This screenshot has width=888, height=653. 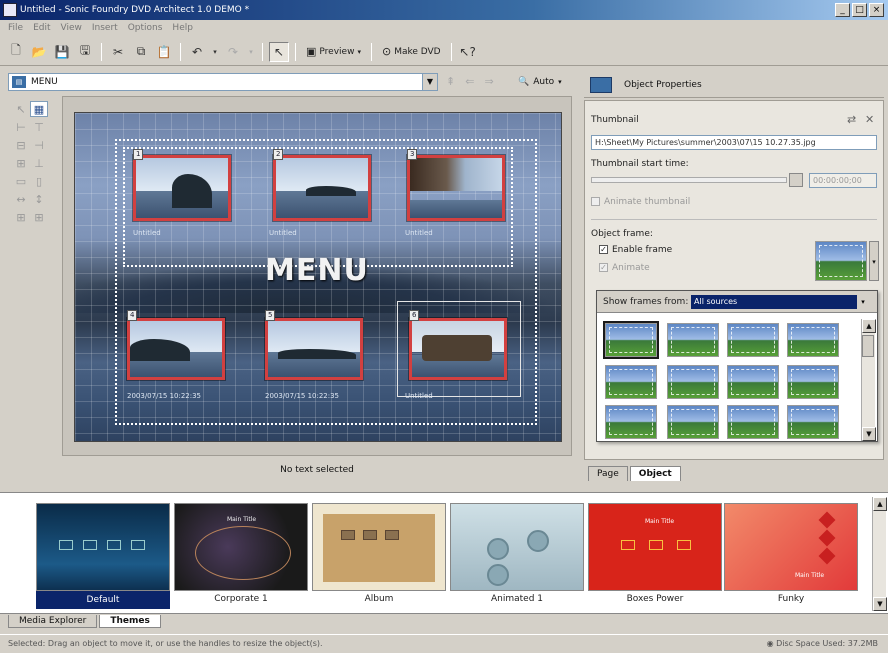 What do you see at coordinates (469, 82) in the screenshot?
I see `back-icon: ⇐` at bounding box center [469, 82].